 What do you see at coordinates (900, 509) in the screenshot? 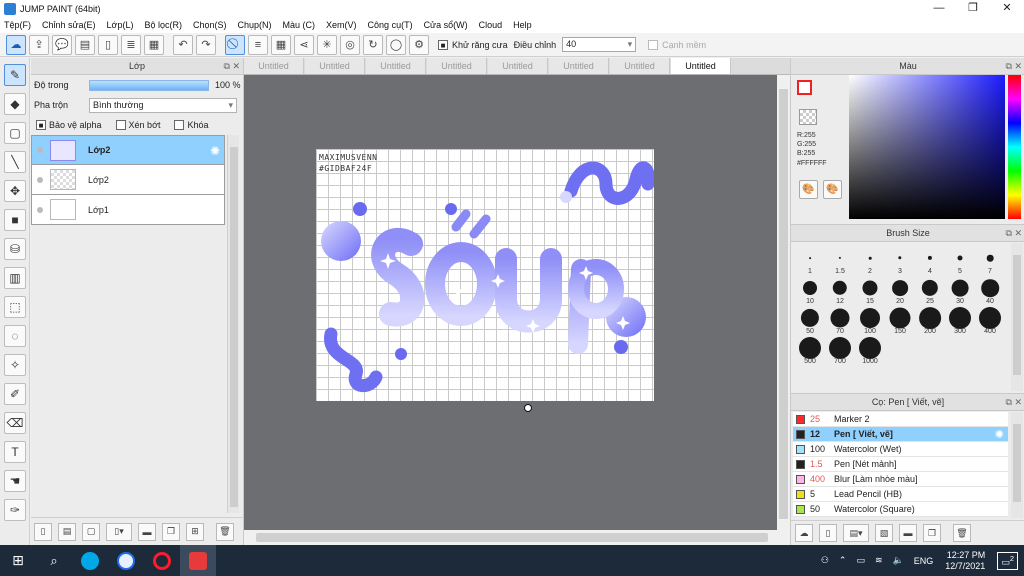
I see `tool-preset-item: 50 Watercolor (Square)` at bounding box center [900, 509].